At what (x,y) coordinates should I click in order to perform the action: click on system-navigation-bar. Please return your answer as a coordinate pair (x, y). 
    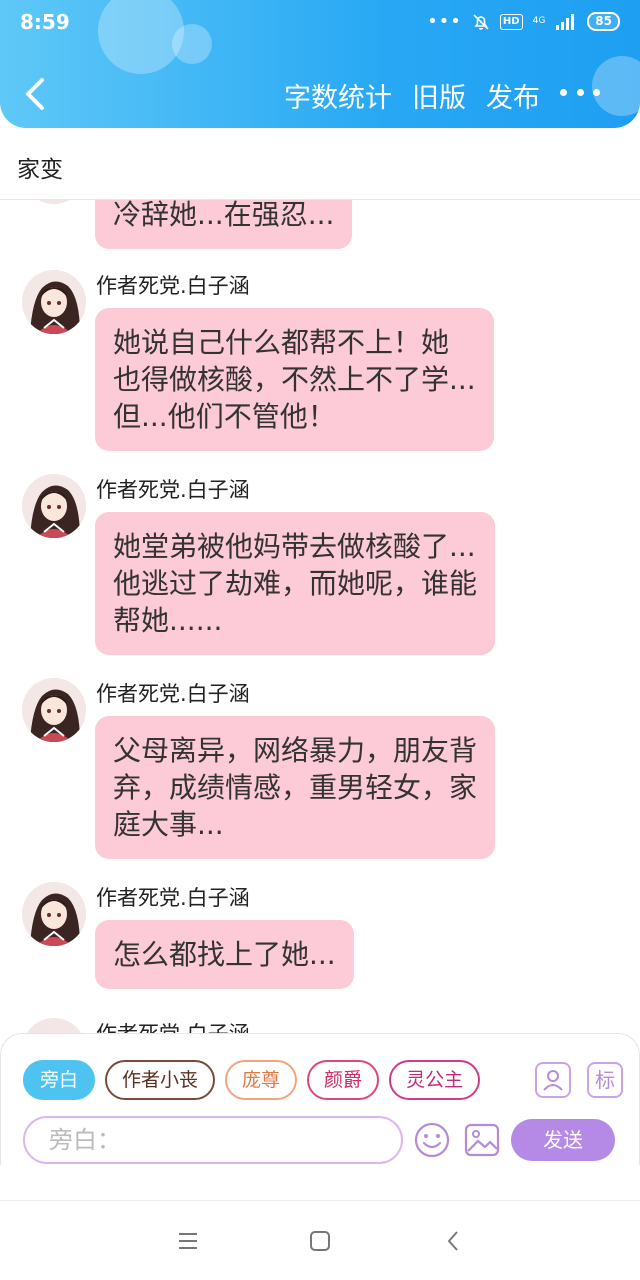
    Looking at the image, I should click on (320, 1240).